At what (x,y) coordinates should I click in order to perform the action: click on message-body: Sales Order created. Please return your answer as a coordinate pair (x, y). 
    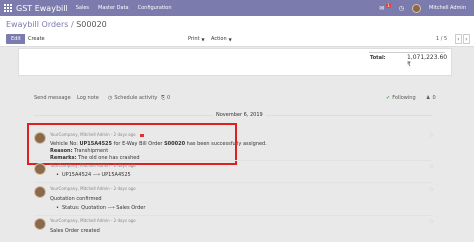
    Looking at the image, I should click on (75, 231).